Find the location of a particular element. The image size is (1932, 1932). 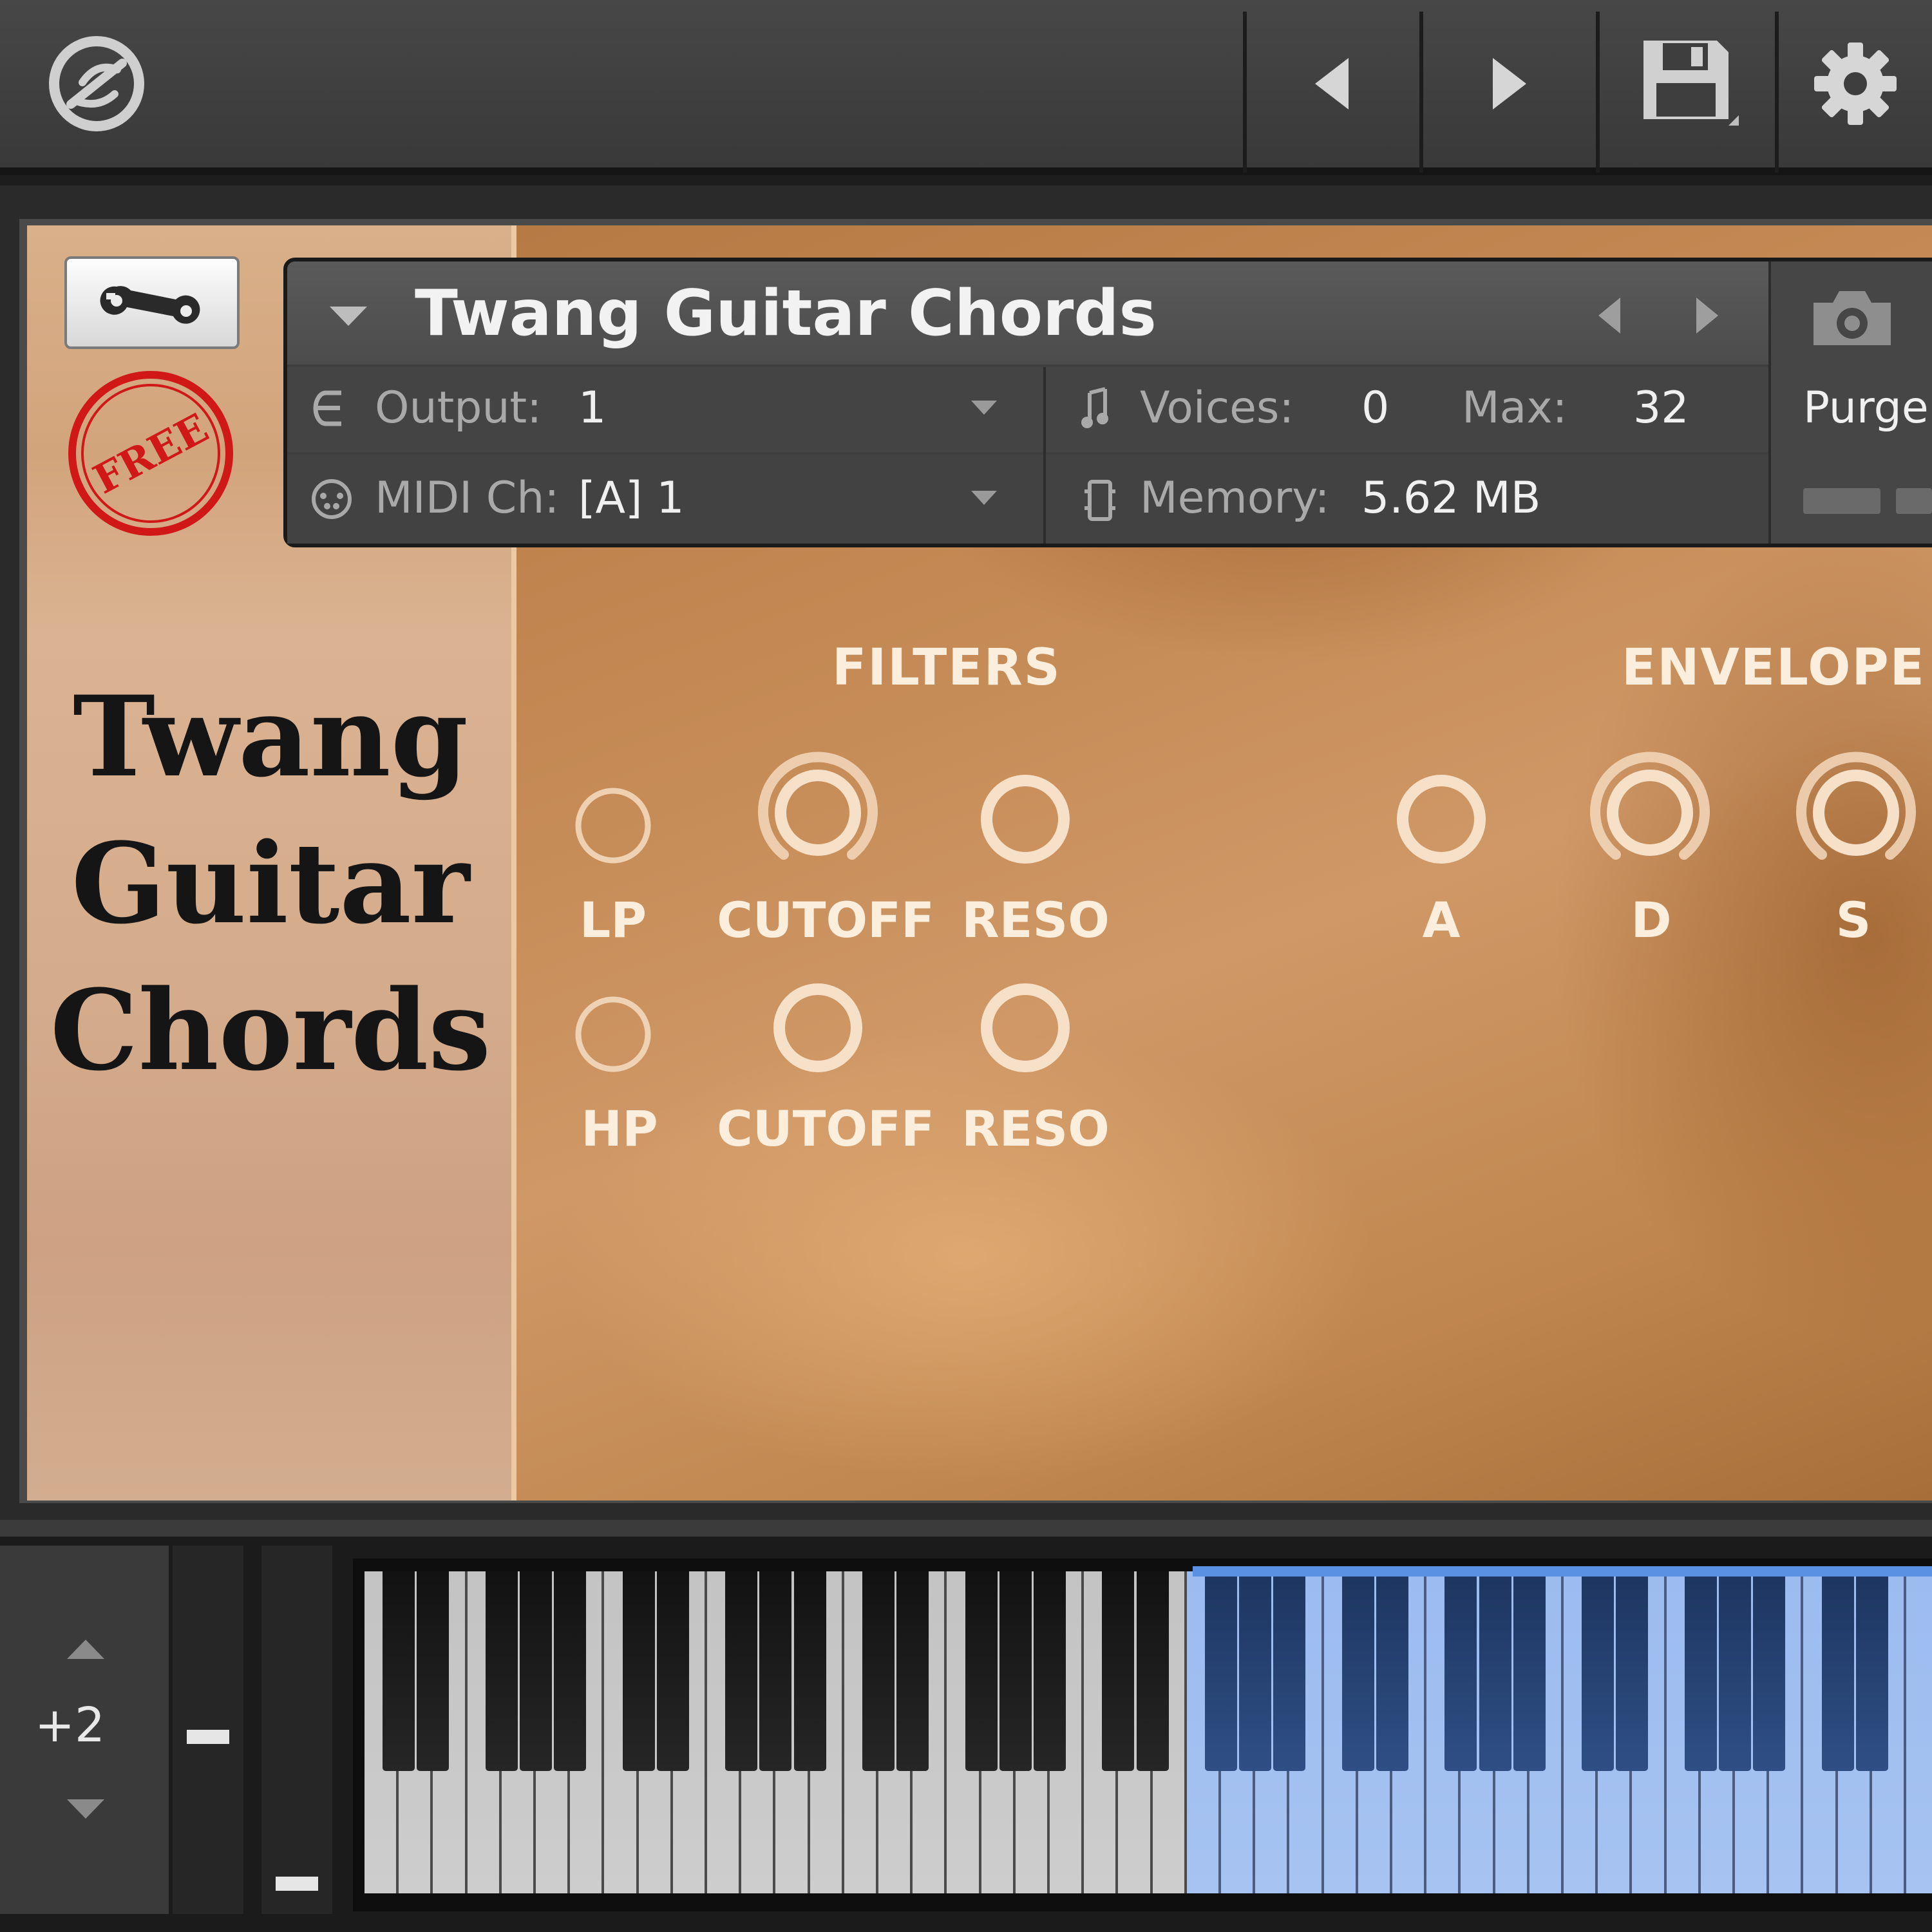

gear-icon is located at coordinates (1855, 84).